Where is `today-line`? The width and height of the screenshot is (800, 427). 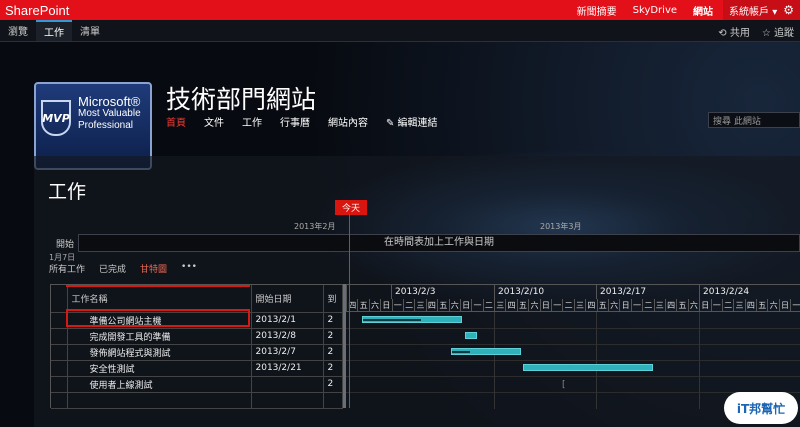
today-line is located at coordinates (349, 311).